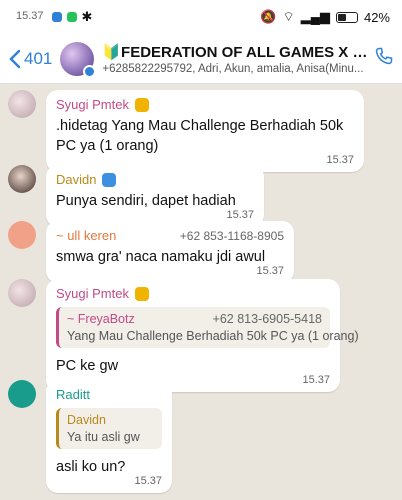  What do you see at coordinates (56, 17) in the screenshot?
I see `app-icon` at bounding box center [56, 17].